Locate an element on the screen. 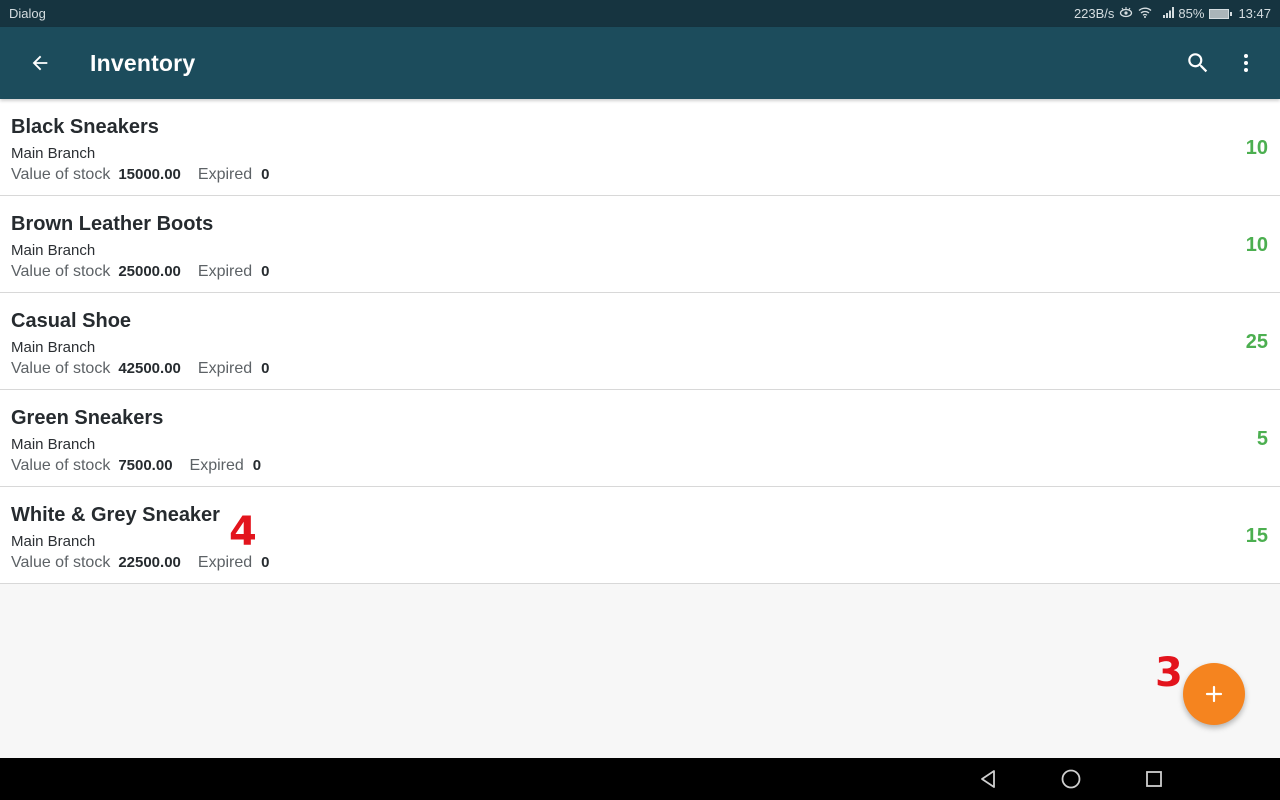 The image size is (1280, 800). clock: 13:47 is located at coordinates (1254, 13).